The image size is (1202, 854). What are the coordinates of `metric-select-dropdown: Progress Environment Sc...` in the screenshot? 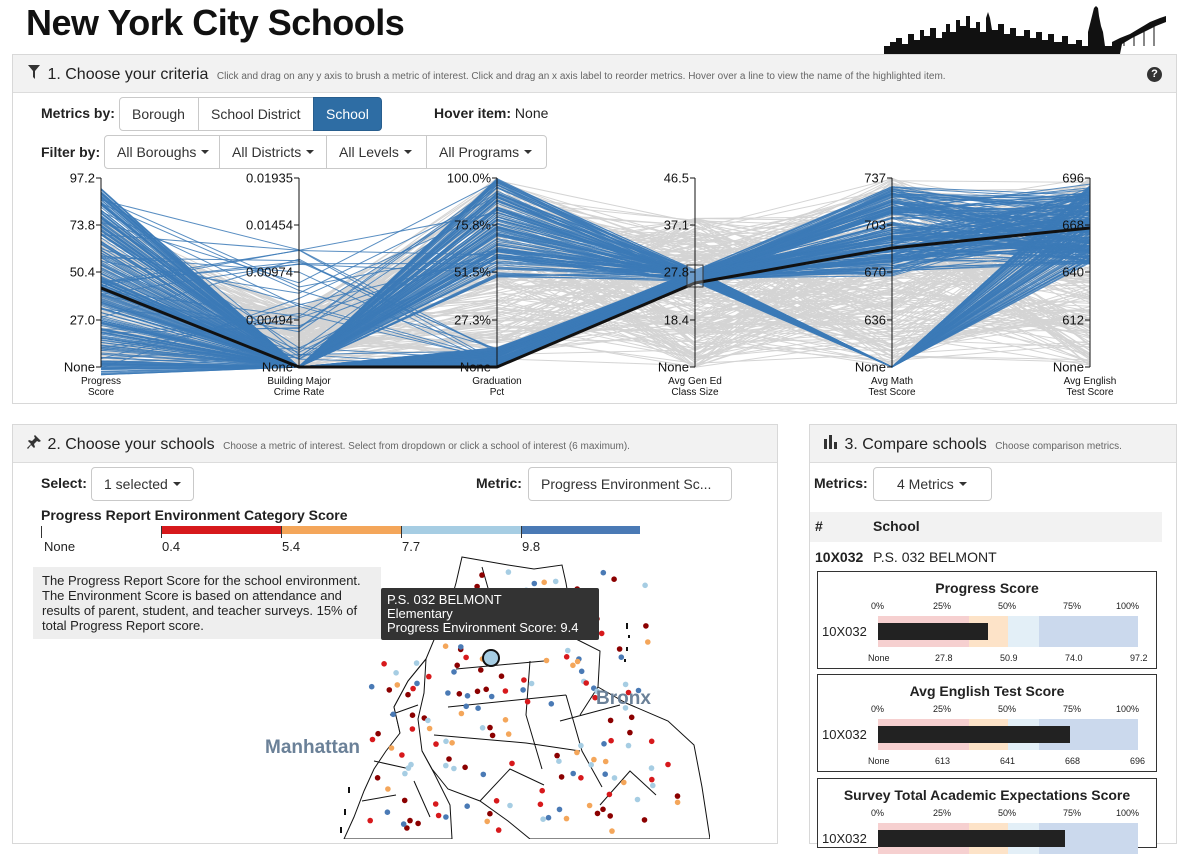 It's located at (630, 484).